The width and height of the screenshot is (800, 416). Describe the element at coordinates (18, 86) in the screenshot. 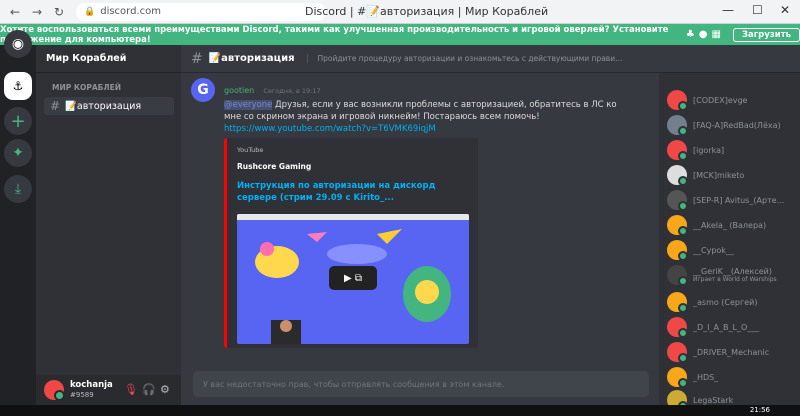

I see `server-icon-mir-korabley: ⚓` at that location.